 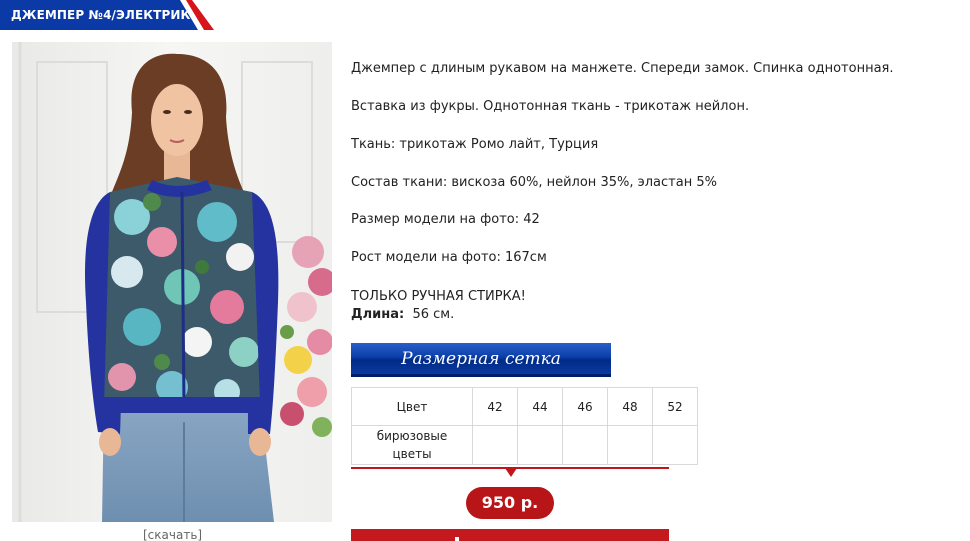 I want to click on download-photo-link: [скачать], so click(x=172, y=534).